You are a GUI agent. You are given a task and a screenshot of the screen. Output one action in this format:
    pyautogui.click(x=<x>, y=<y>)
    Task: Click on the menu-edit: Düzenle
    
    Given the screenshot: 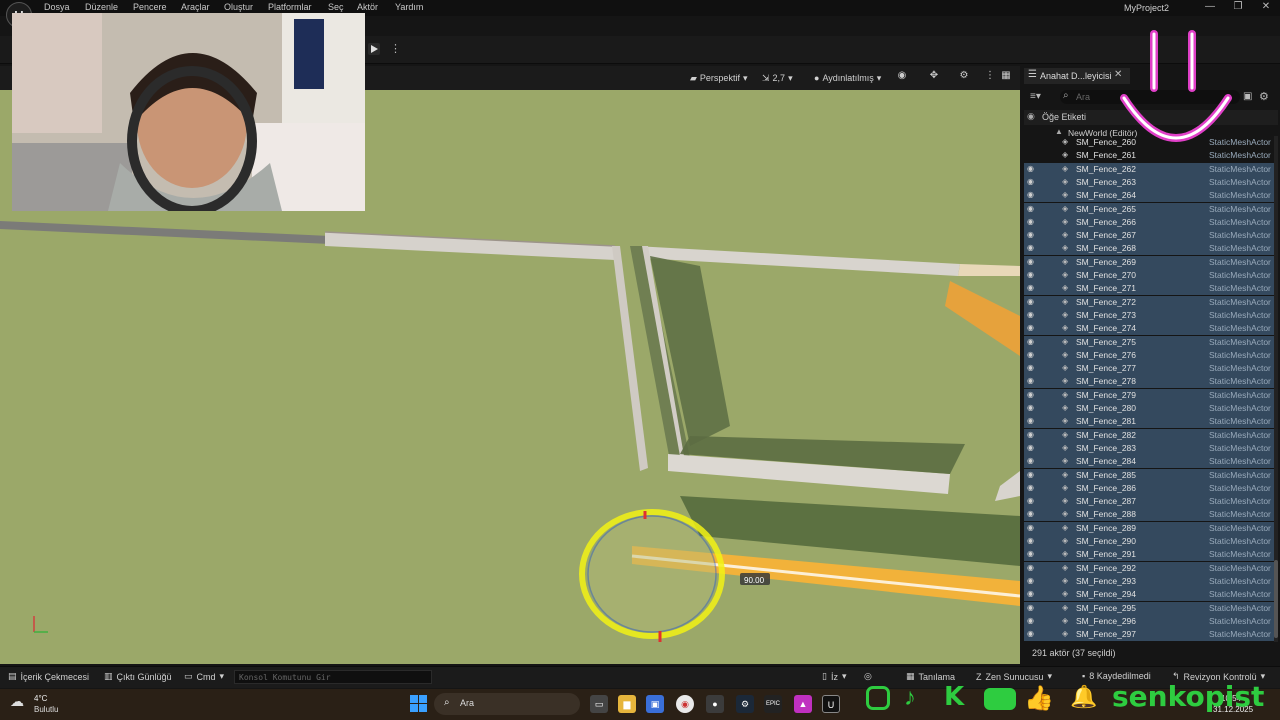 What is the action you would take?
    pyautogui.click(x=101, y=7)
    